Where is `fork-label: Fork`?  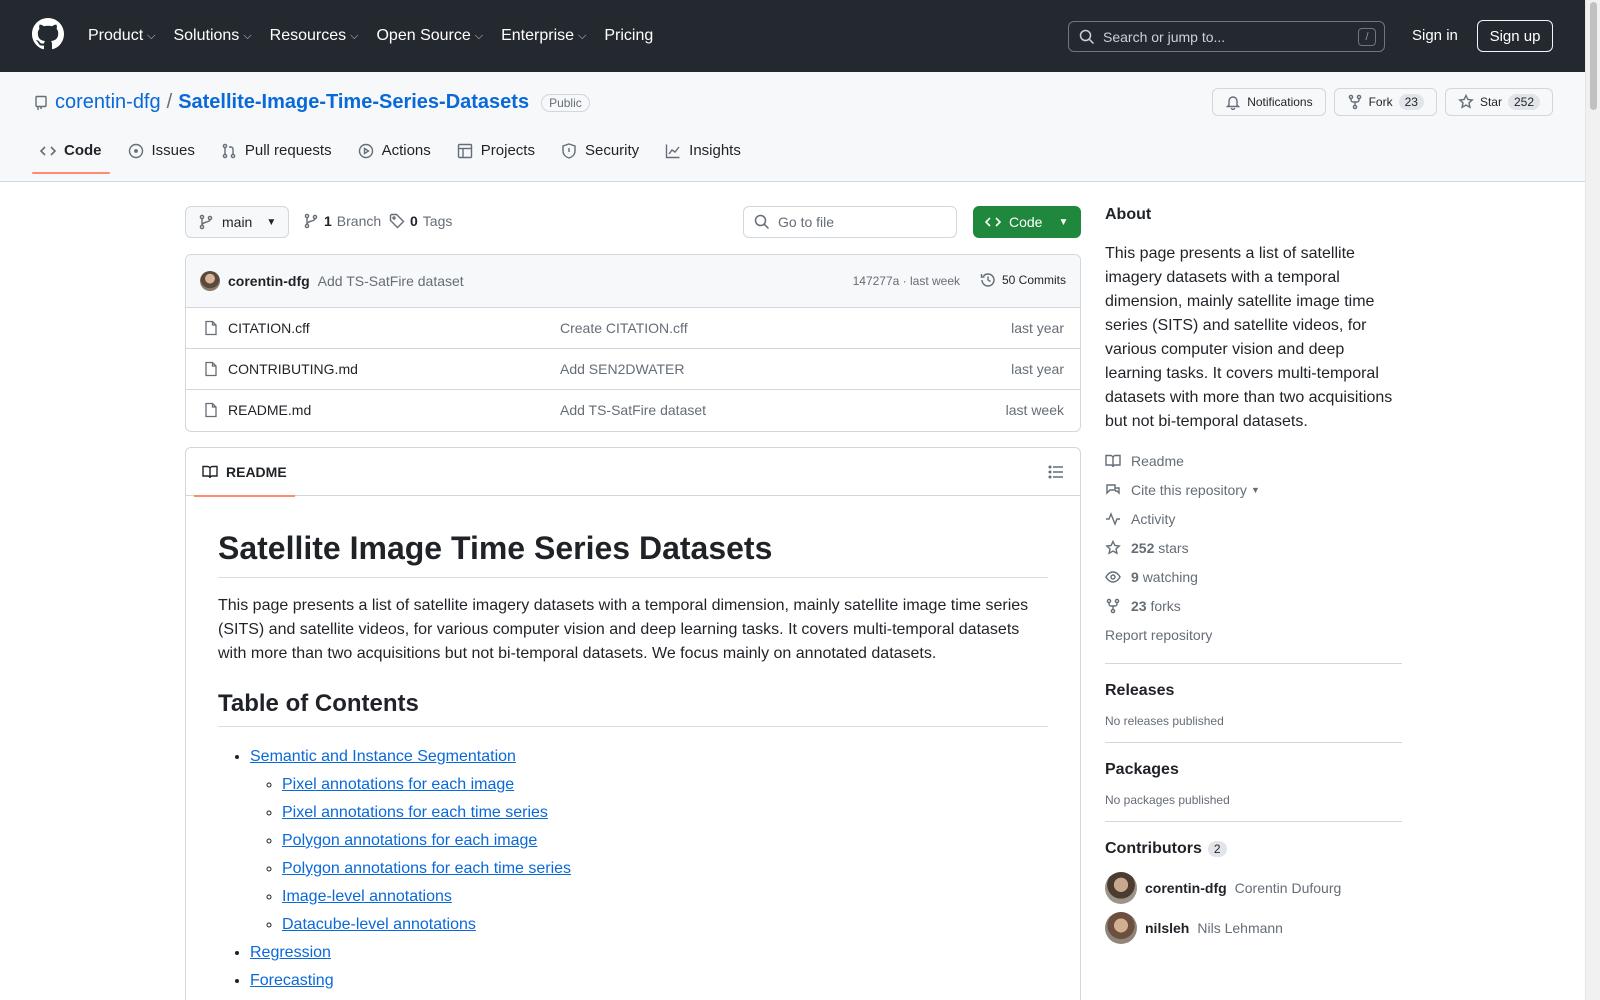
fork-label: Fork is located at coordinates (1380, 102).